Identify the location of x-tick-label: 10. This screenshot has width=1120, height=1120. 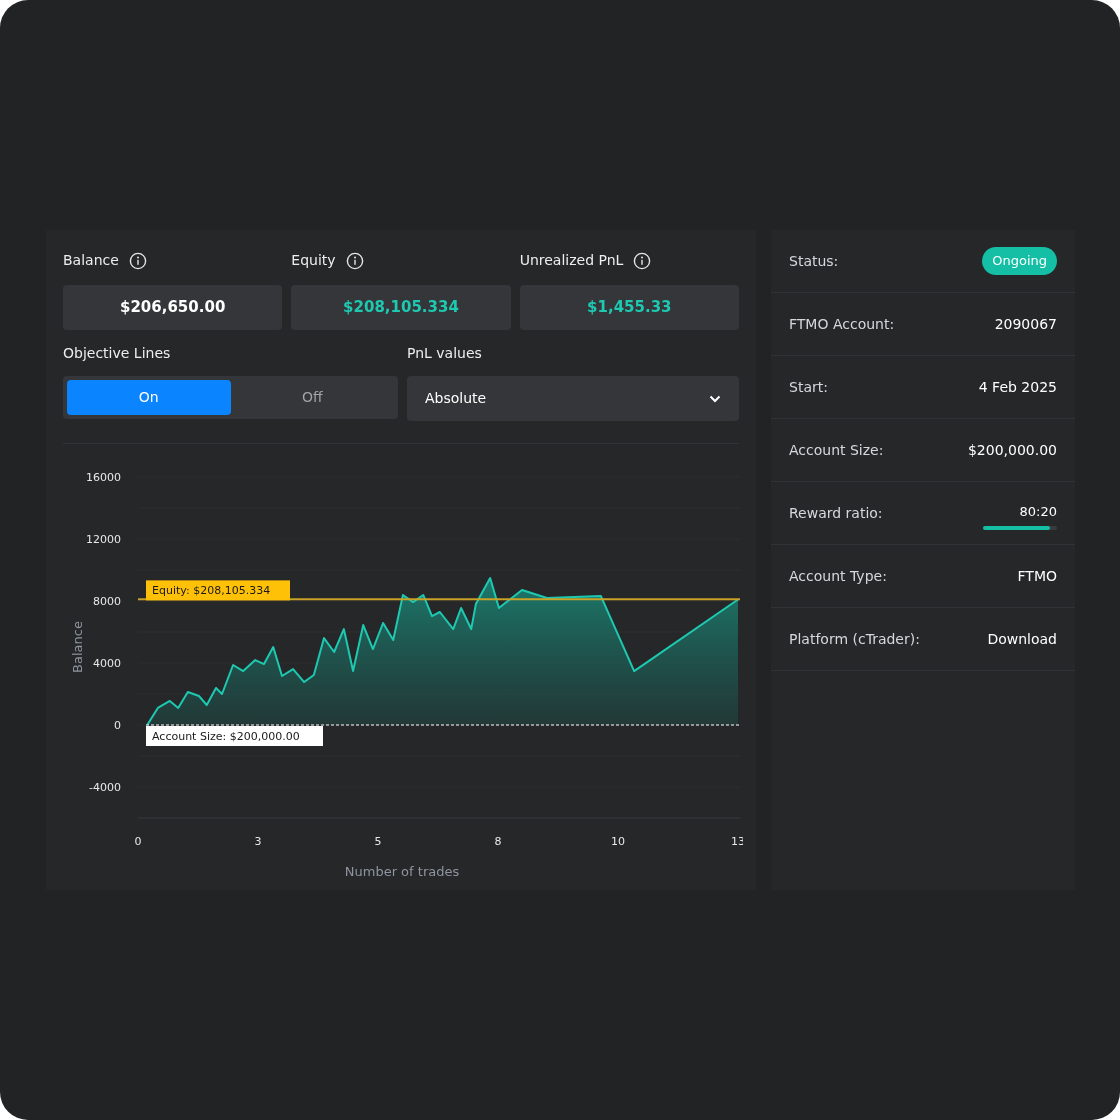
(618, 841).